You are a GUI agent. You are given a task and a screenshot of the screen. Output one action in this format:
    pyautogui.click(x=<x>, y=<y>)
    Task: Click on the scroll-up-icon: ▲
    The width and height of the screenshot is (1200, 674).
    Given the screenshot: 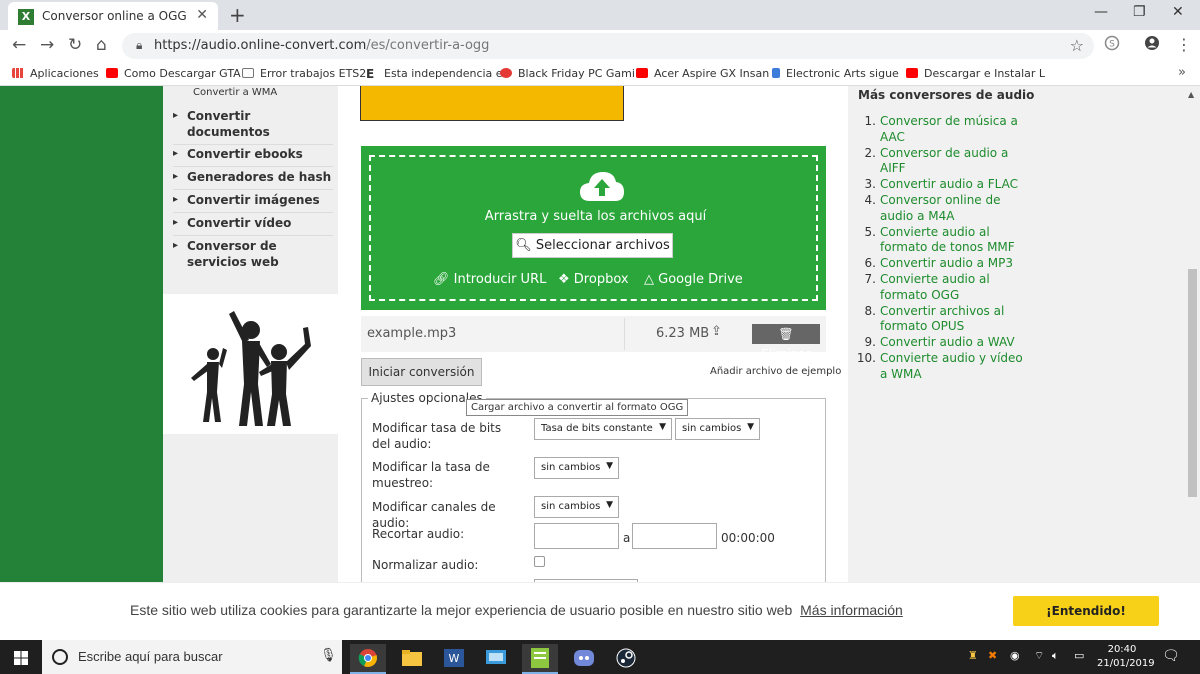 What is the action you would take?
    pyautogui.click(x=1191, y=94)
    